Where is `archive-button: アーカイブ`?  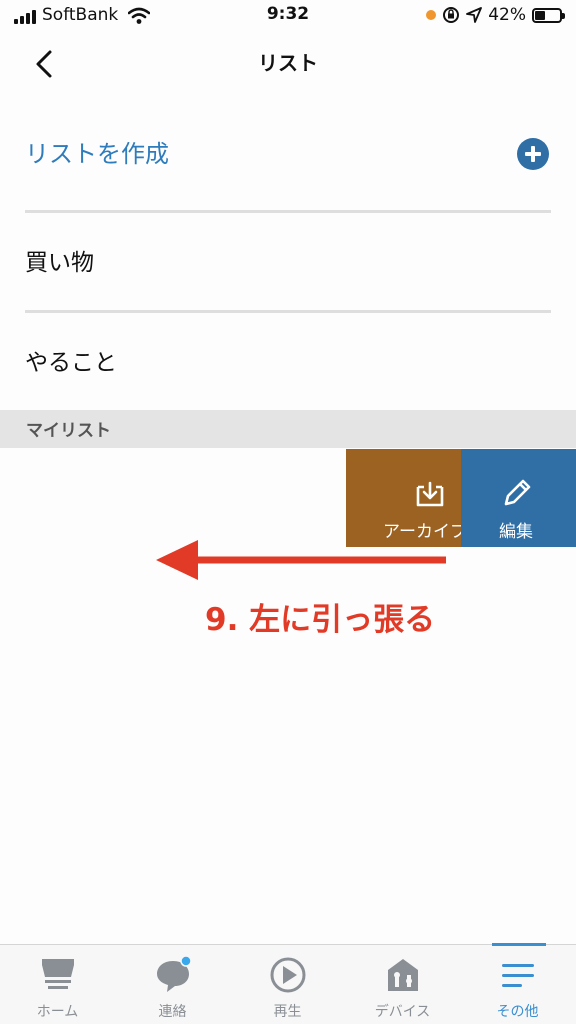 archive-button: アーカイブ is located at coordinates (406, 498).